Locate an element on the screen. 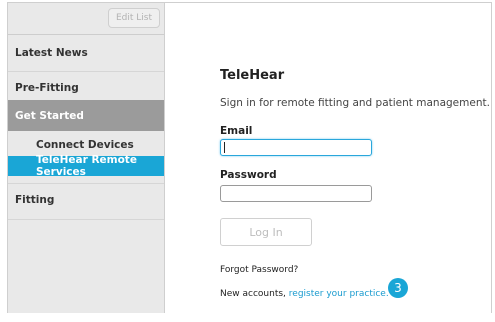 Image resolution: width=495 pixels, height=322 pixels. email-label: Email is located at coordinates (236, 131).